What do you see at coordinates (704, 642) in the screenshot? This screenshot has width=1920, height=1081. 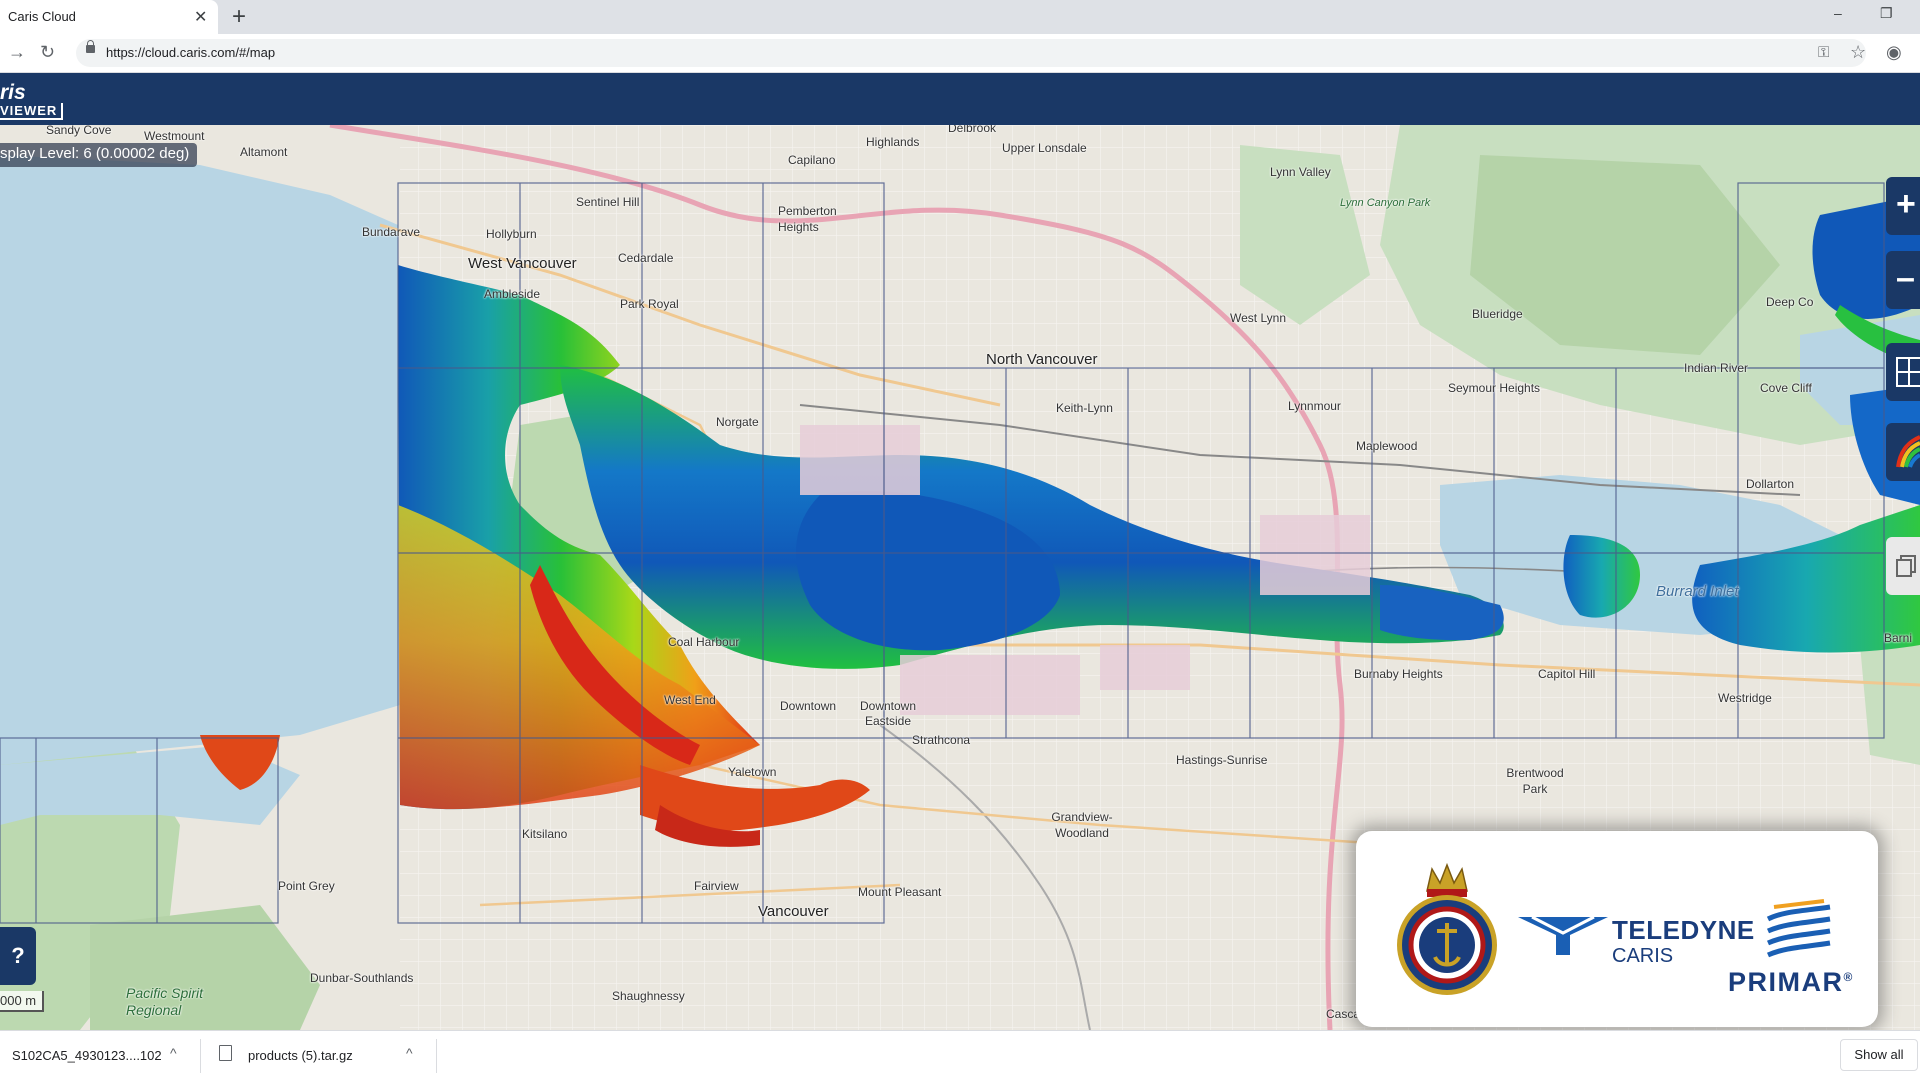 I see `map-label: Coal Harbour` at bounding box center [704, 642].